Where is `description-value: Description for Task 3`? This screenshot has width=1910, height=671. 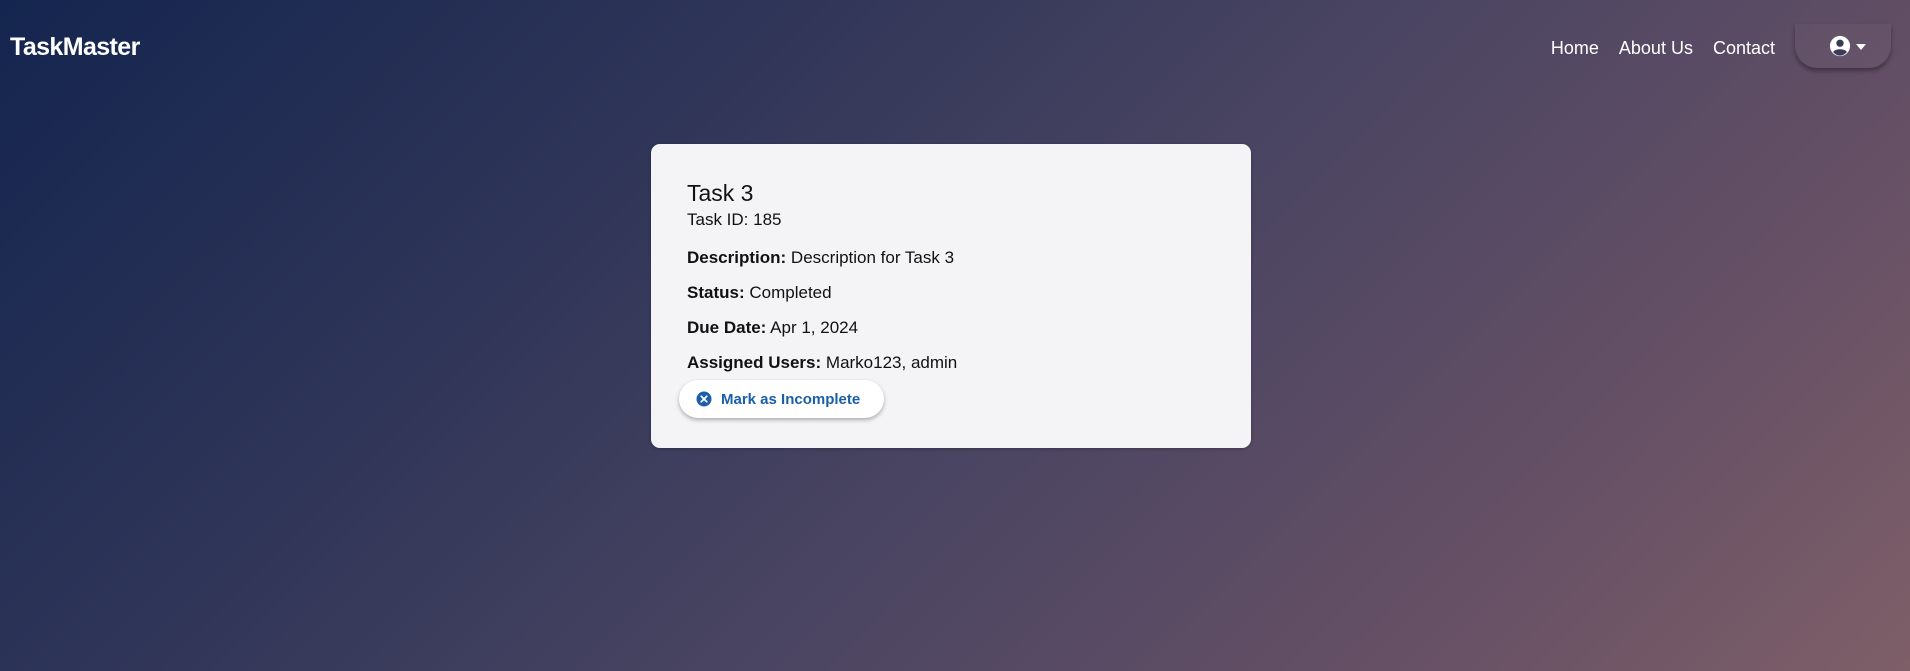
description-value: Description for Task 3 is located at coordinates (872, 257).